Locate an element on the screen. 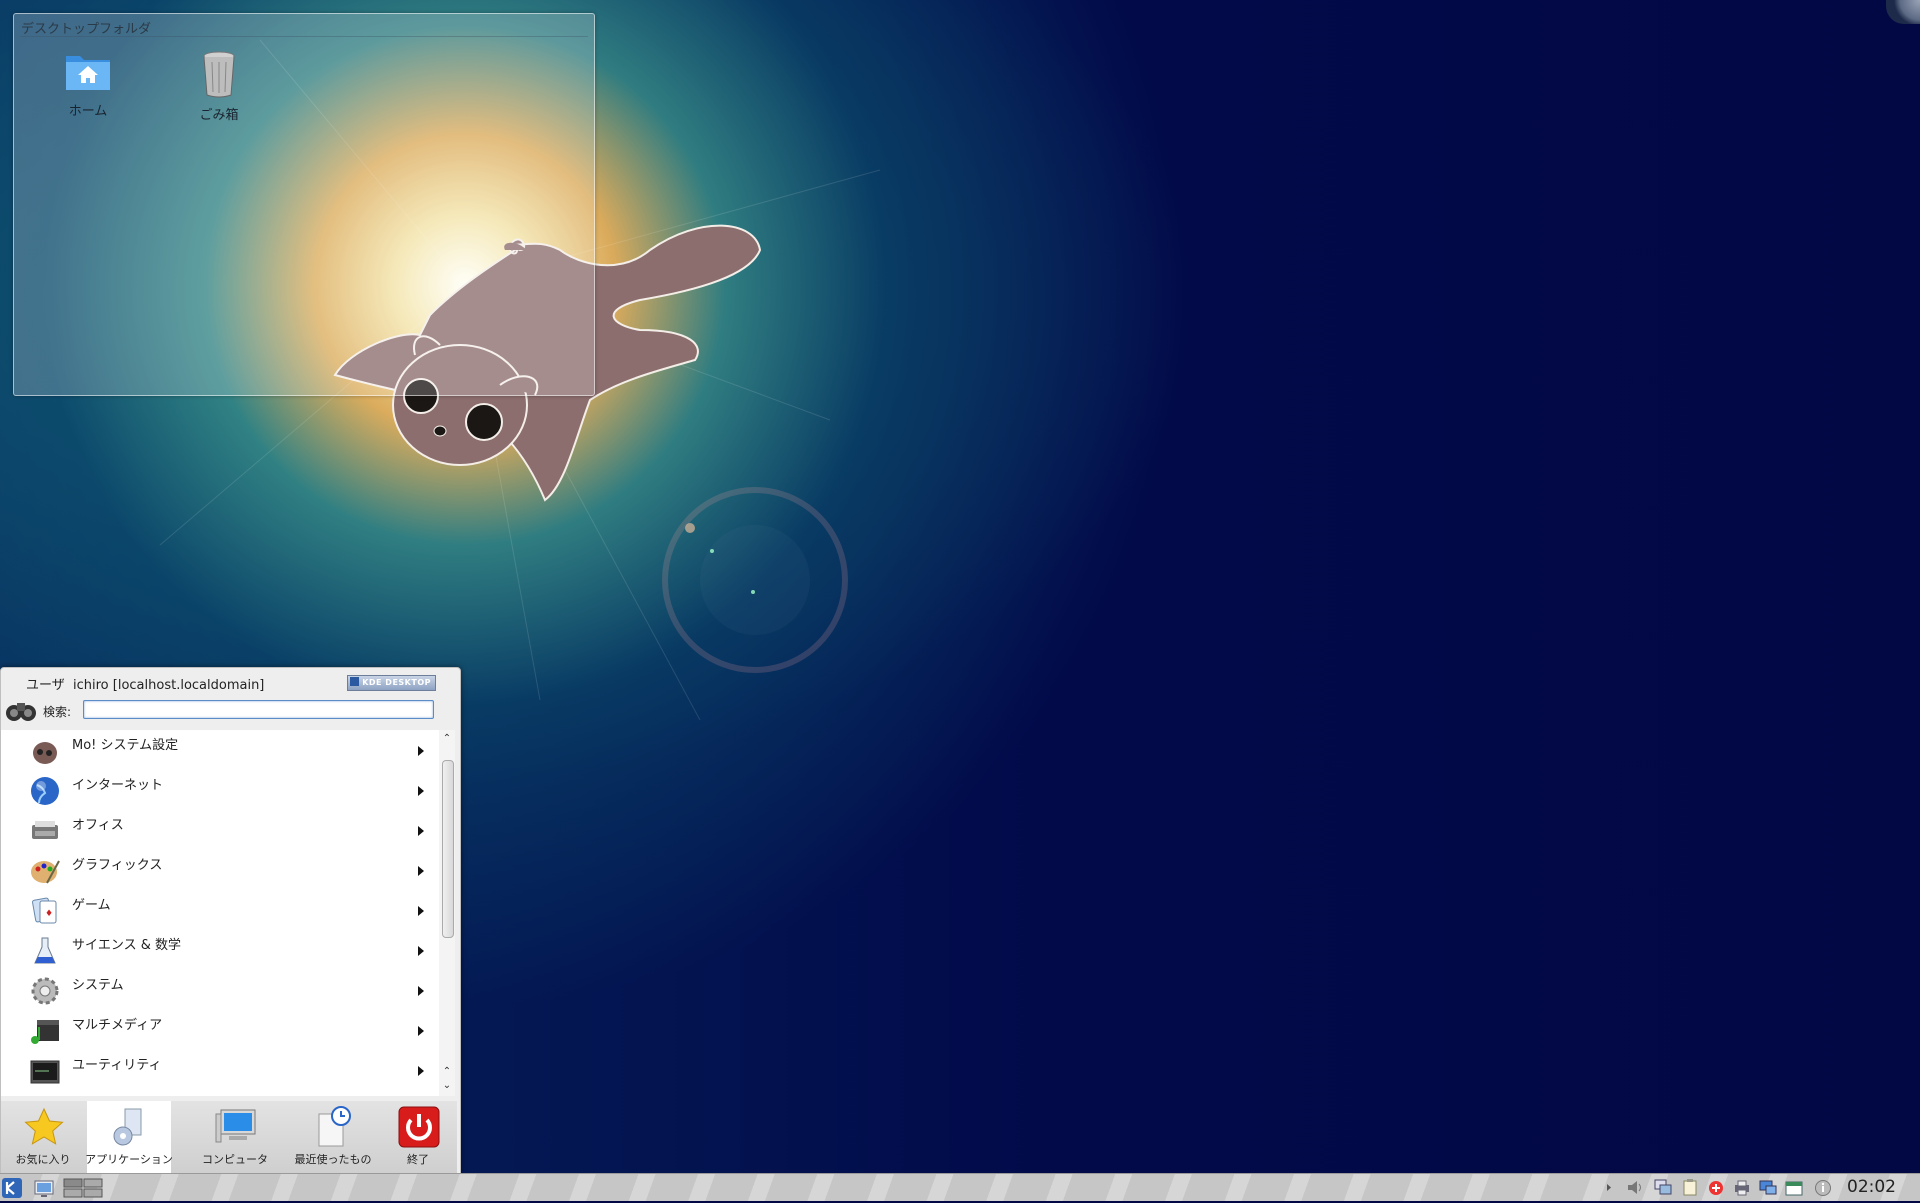 The image size is (1920, 1203). category-graphics: グラフィックス is located at coordinates (220, 870).